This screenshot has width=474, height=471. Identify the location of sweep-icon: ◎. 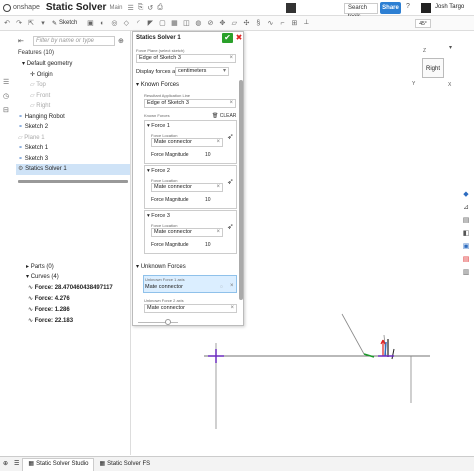
(114, 23).